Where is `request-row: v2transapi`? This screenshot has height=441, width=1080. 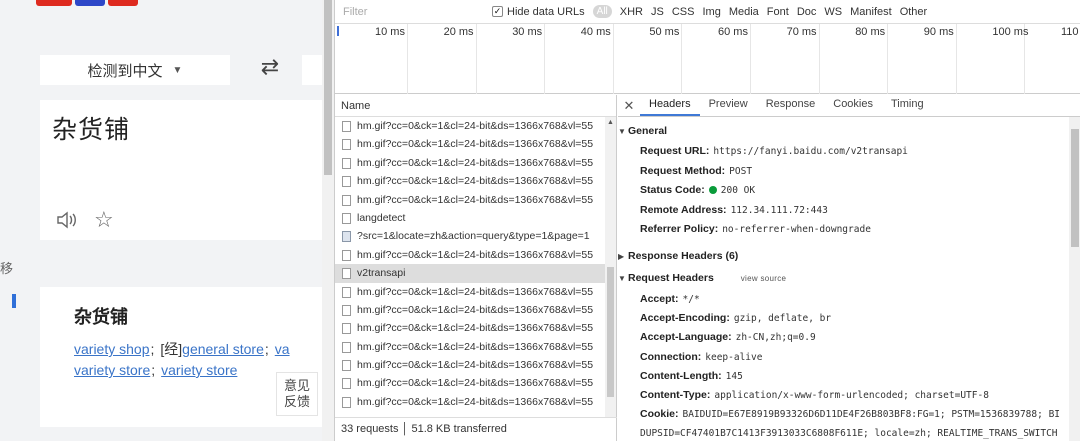 request-row: v2transapi is located at coordinates (475, 273).